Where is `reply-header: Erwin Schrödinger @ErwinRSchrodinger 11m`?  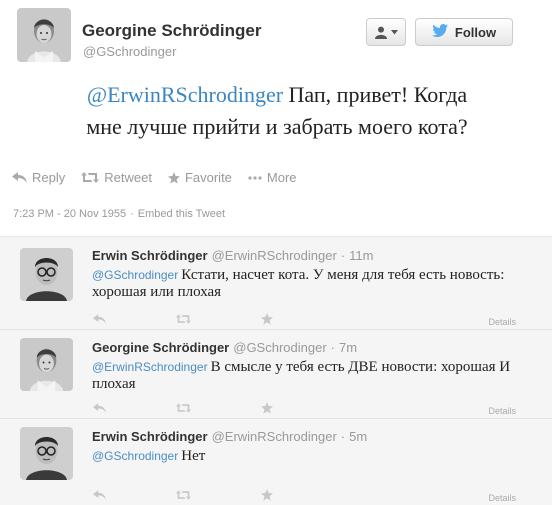
reply-header: Erwin Schrödinger @ErwinRSchrodinger 11m is located at coordinates (232, 255).